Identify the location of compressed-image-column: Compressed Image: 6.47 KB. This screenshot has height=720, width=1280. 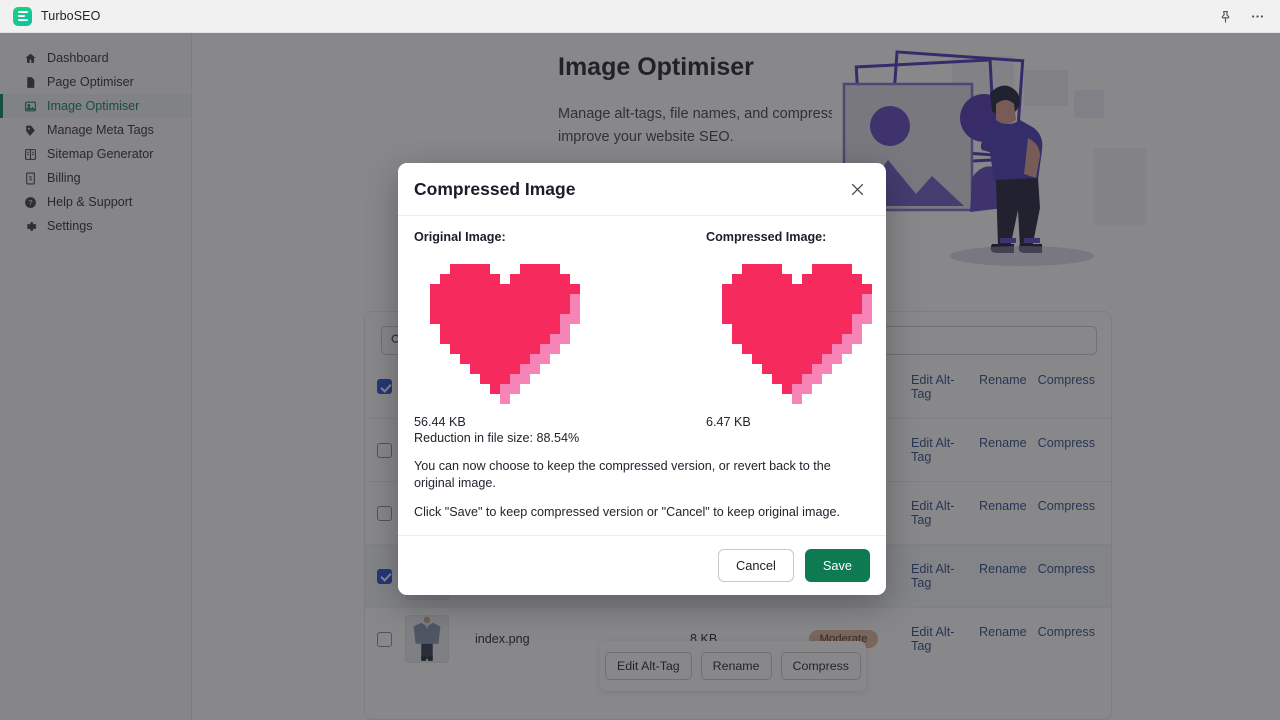
(796, 337).